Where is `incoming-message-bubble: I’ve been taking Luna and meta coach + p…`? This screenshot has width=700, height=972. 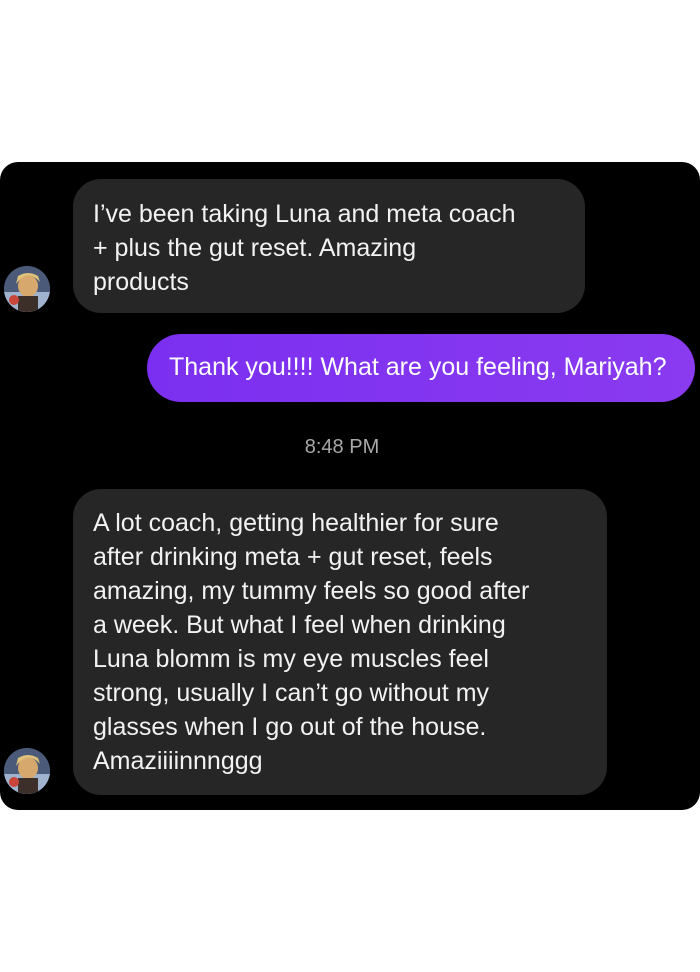 incoming-message-bubble: I’ve been taking Luna and meta coach + p… is located at coordinates (329, 246).